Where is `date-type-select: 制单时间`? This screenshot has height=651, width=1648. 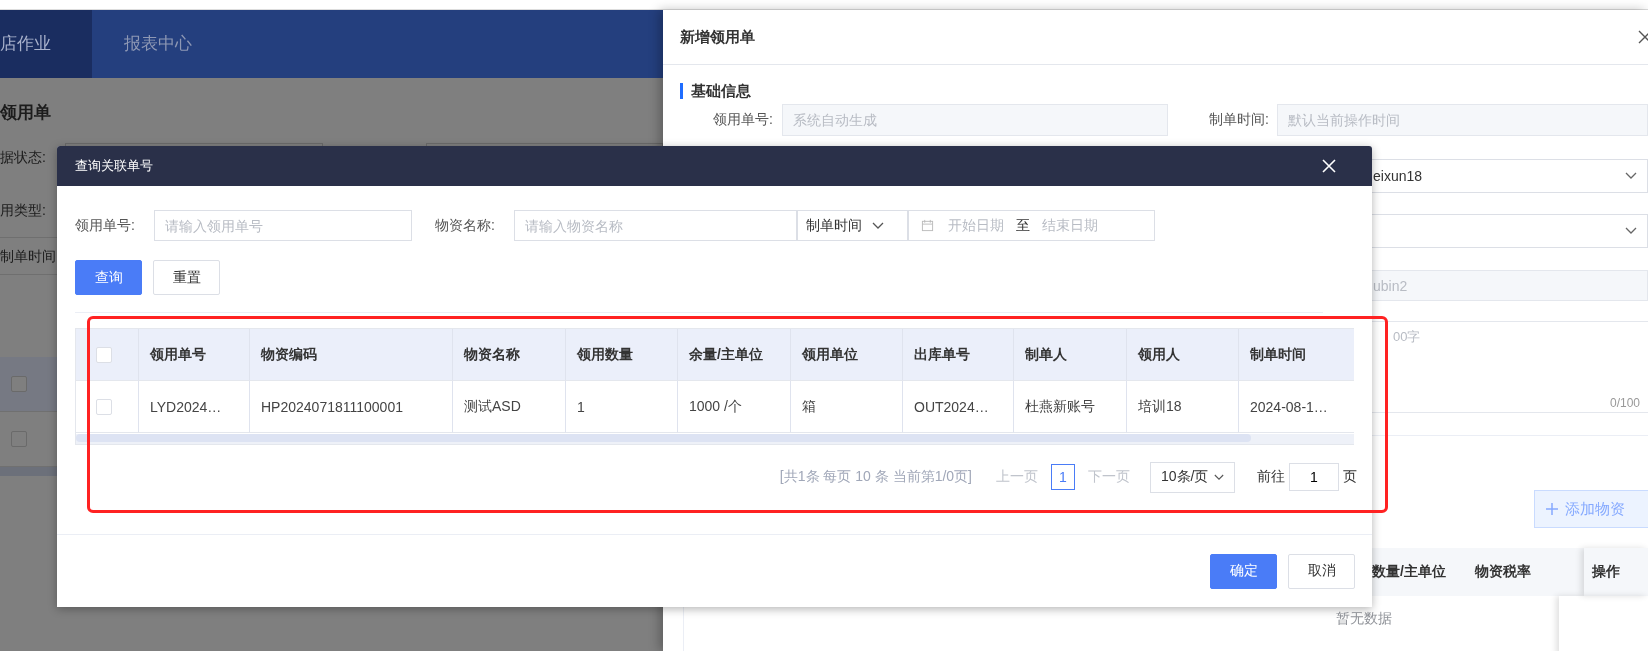 date-type-select: 制单时间 is located at coordinates (852, 225).